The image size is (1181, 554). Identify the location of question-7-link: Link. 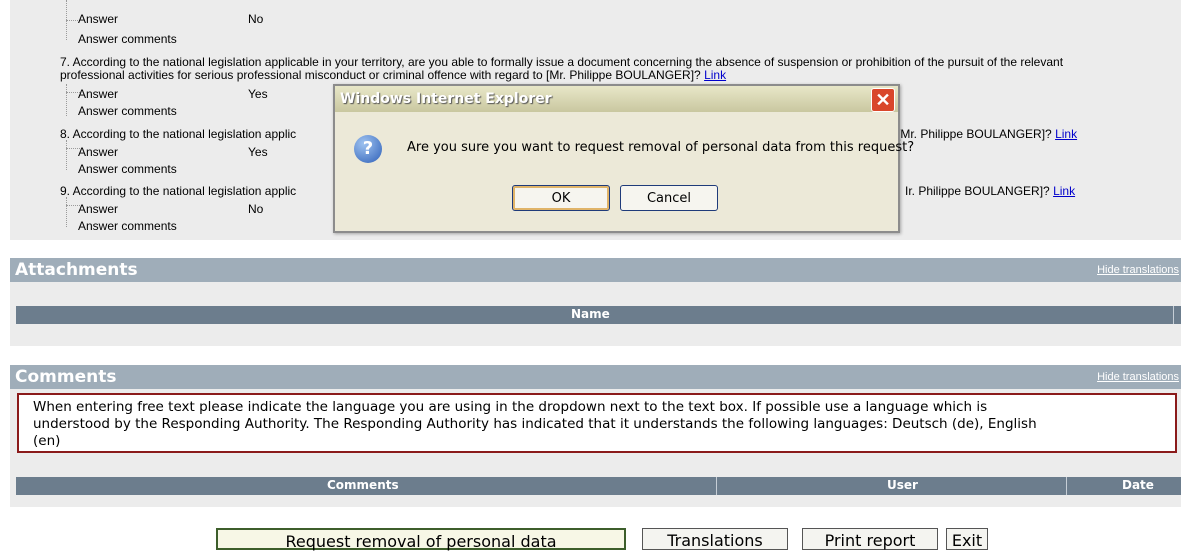
(715, 75).